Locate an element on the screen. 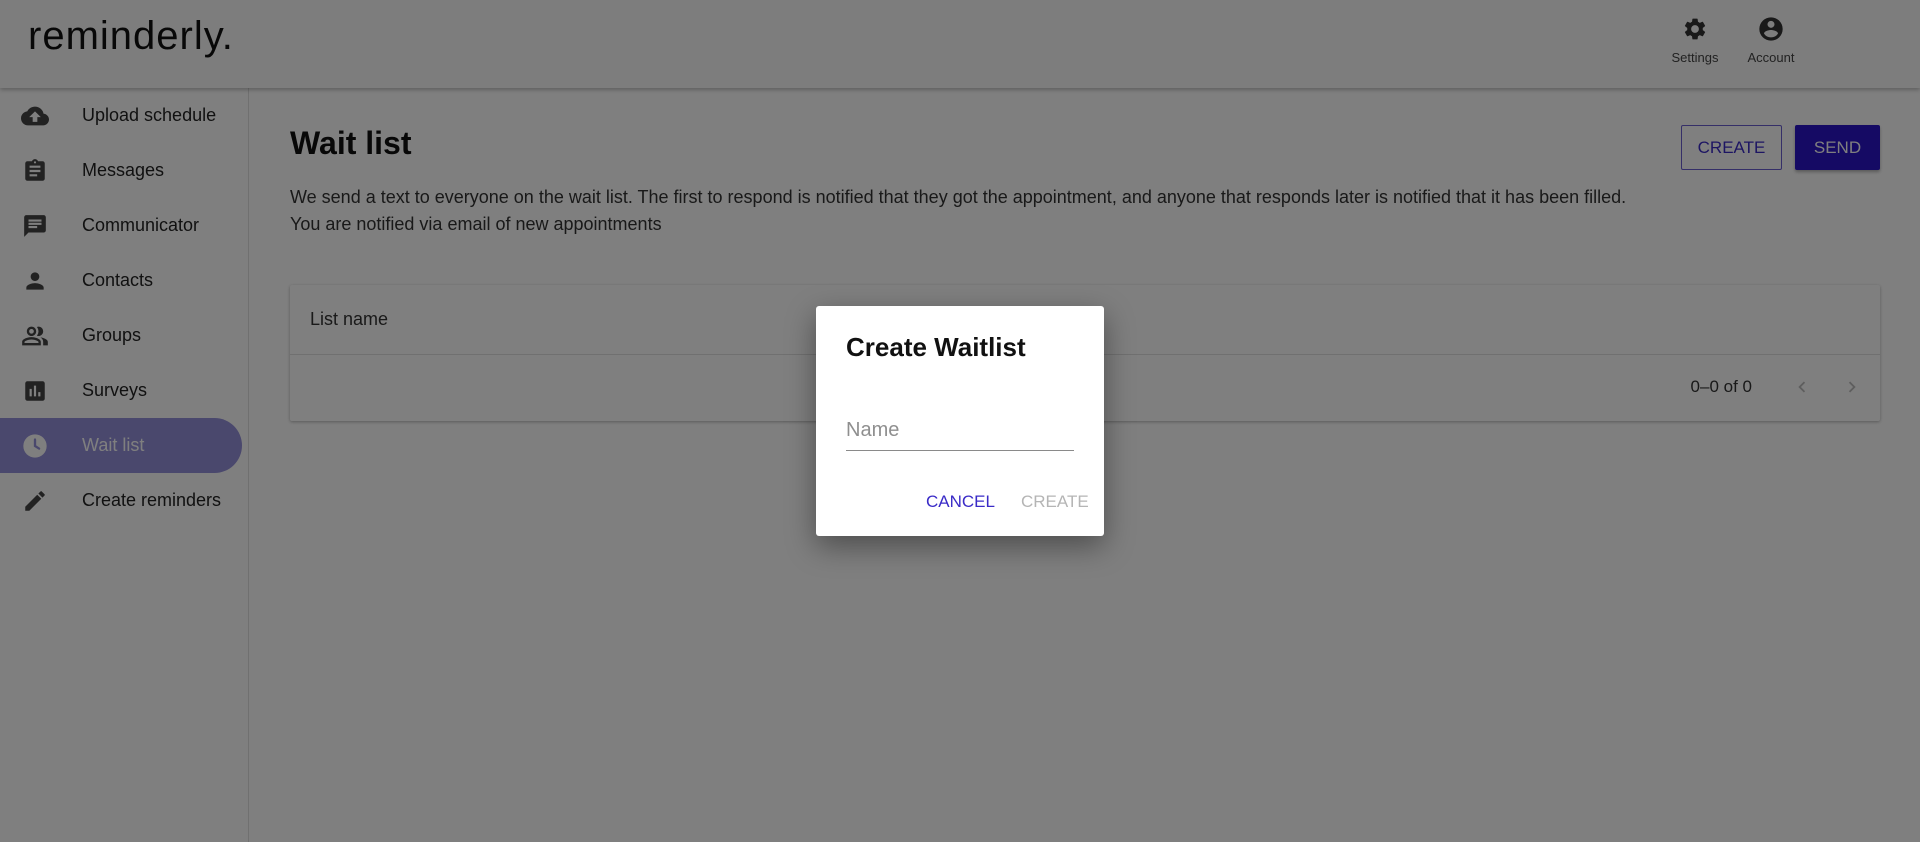  dialog-create-button: CREATE is located at coordinates (1055, 502).